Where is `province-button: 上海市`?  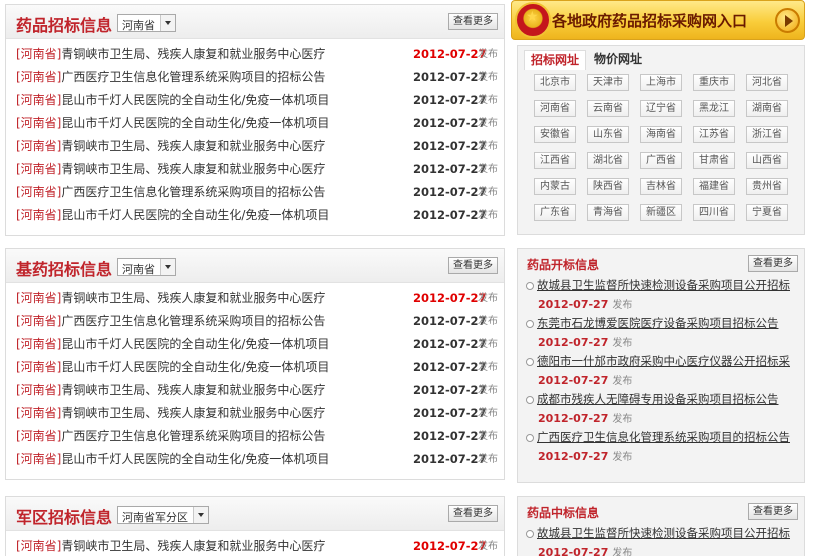
province-button: 上海市 is located at coordinates (661, 82).